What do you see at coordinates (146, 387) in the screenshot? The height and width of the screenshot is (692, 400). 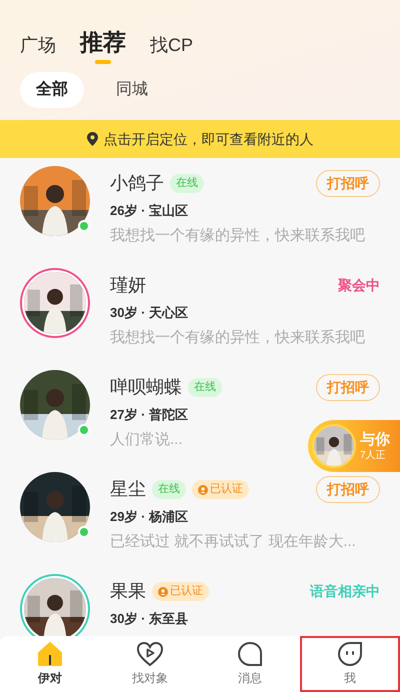 I see `user-name: 啴呗蝴蝶` at bounding box center [146, 387].